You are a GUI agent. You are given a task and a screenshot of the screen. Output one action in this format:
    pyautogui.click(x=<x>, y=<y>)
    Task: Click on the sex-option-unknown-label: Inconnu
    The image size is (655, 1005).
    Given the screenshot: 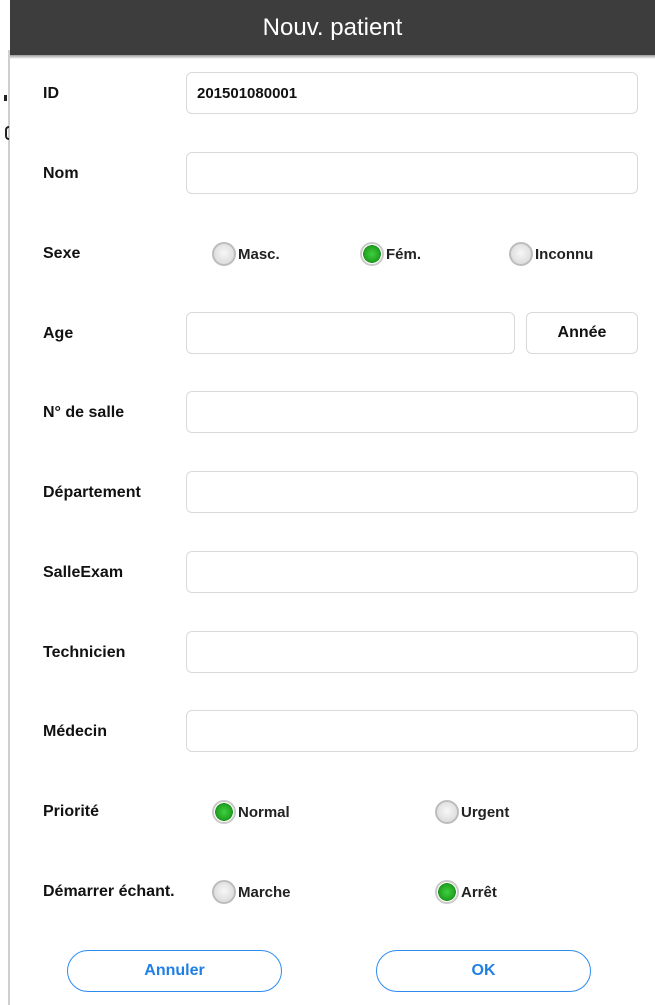 What is the action you would take?
    pyautogui.click(x=564, y=254)
    